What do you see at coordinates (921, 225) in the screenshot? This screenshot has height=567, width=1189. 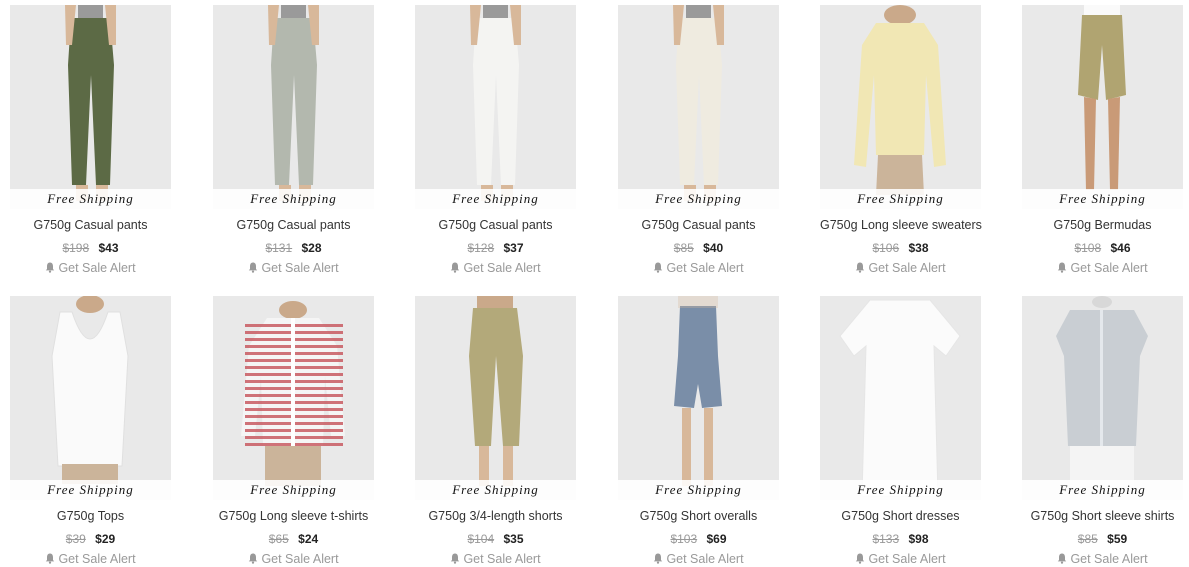 I see `product-category: Long sleeve sweaters` at bounding box center [921, 225].